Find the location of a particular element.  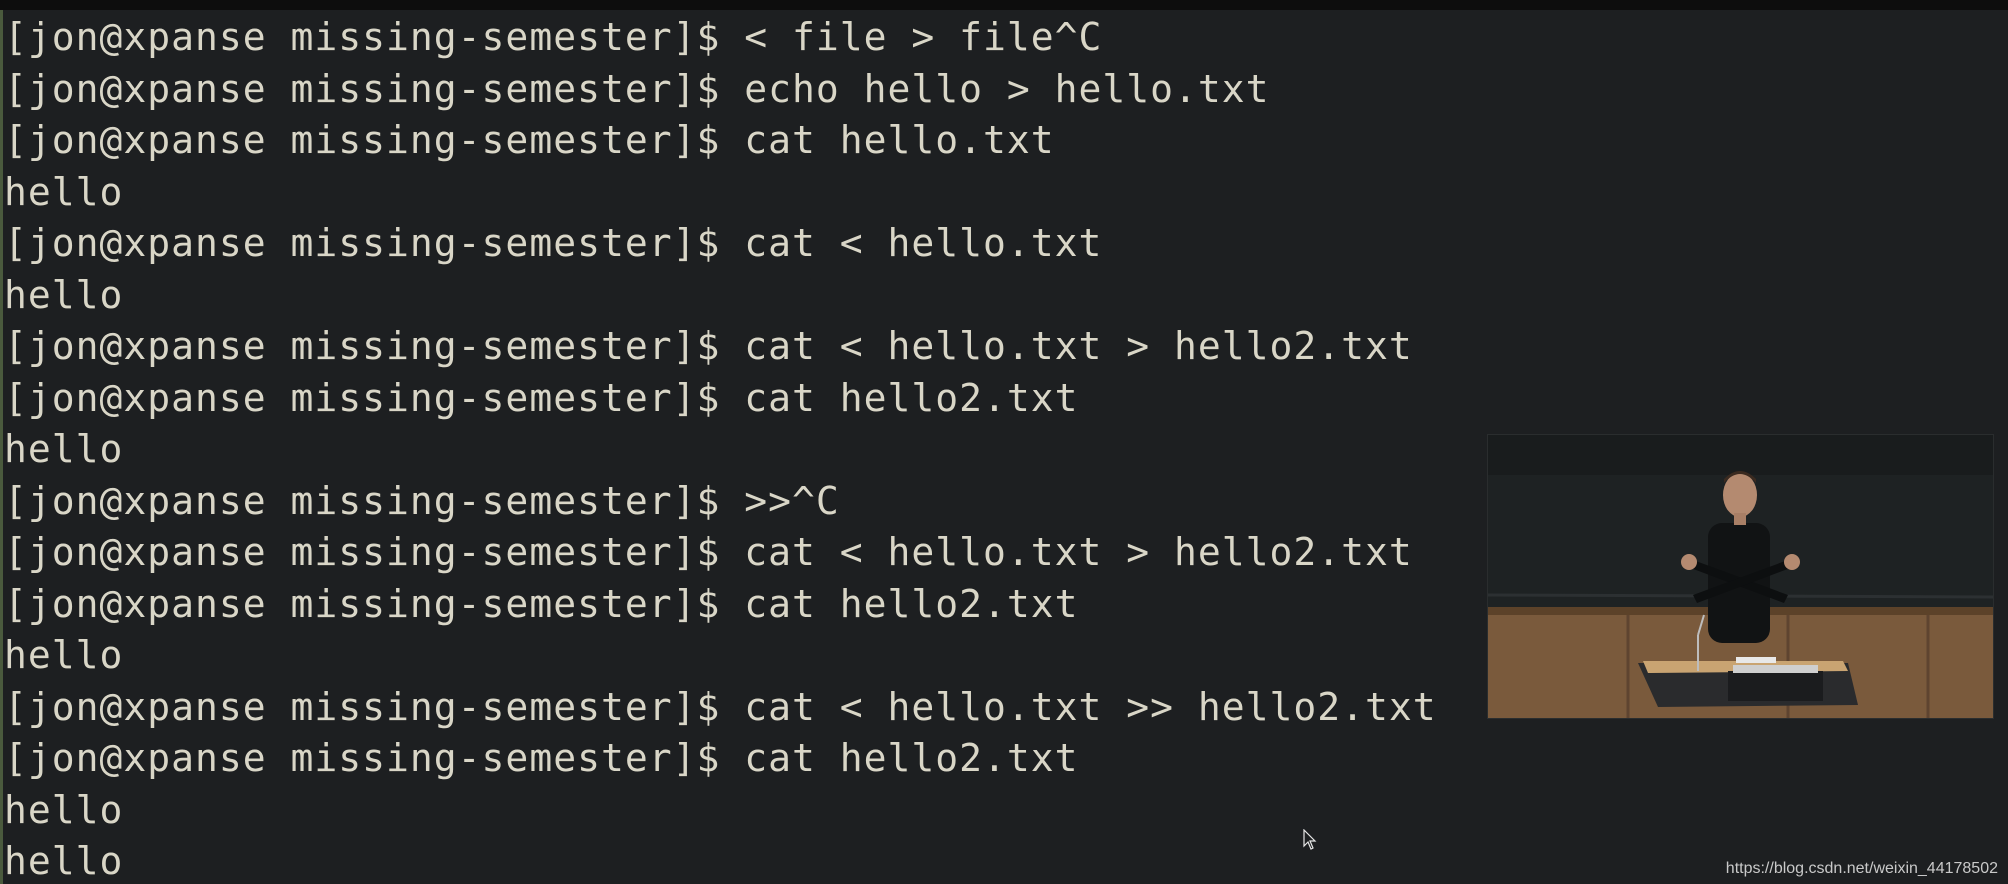

lecturer-video-overlay is located at coordinates (1740, 576).